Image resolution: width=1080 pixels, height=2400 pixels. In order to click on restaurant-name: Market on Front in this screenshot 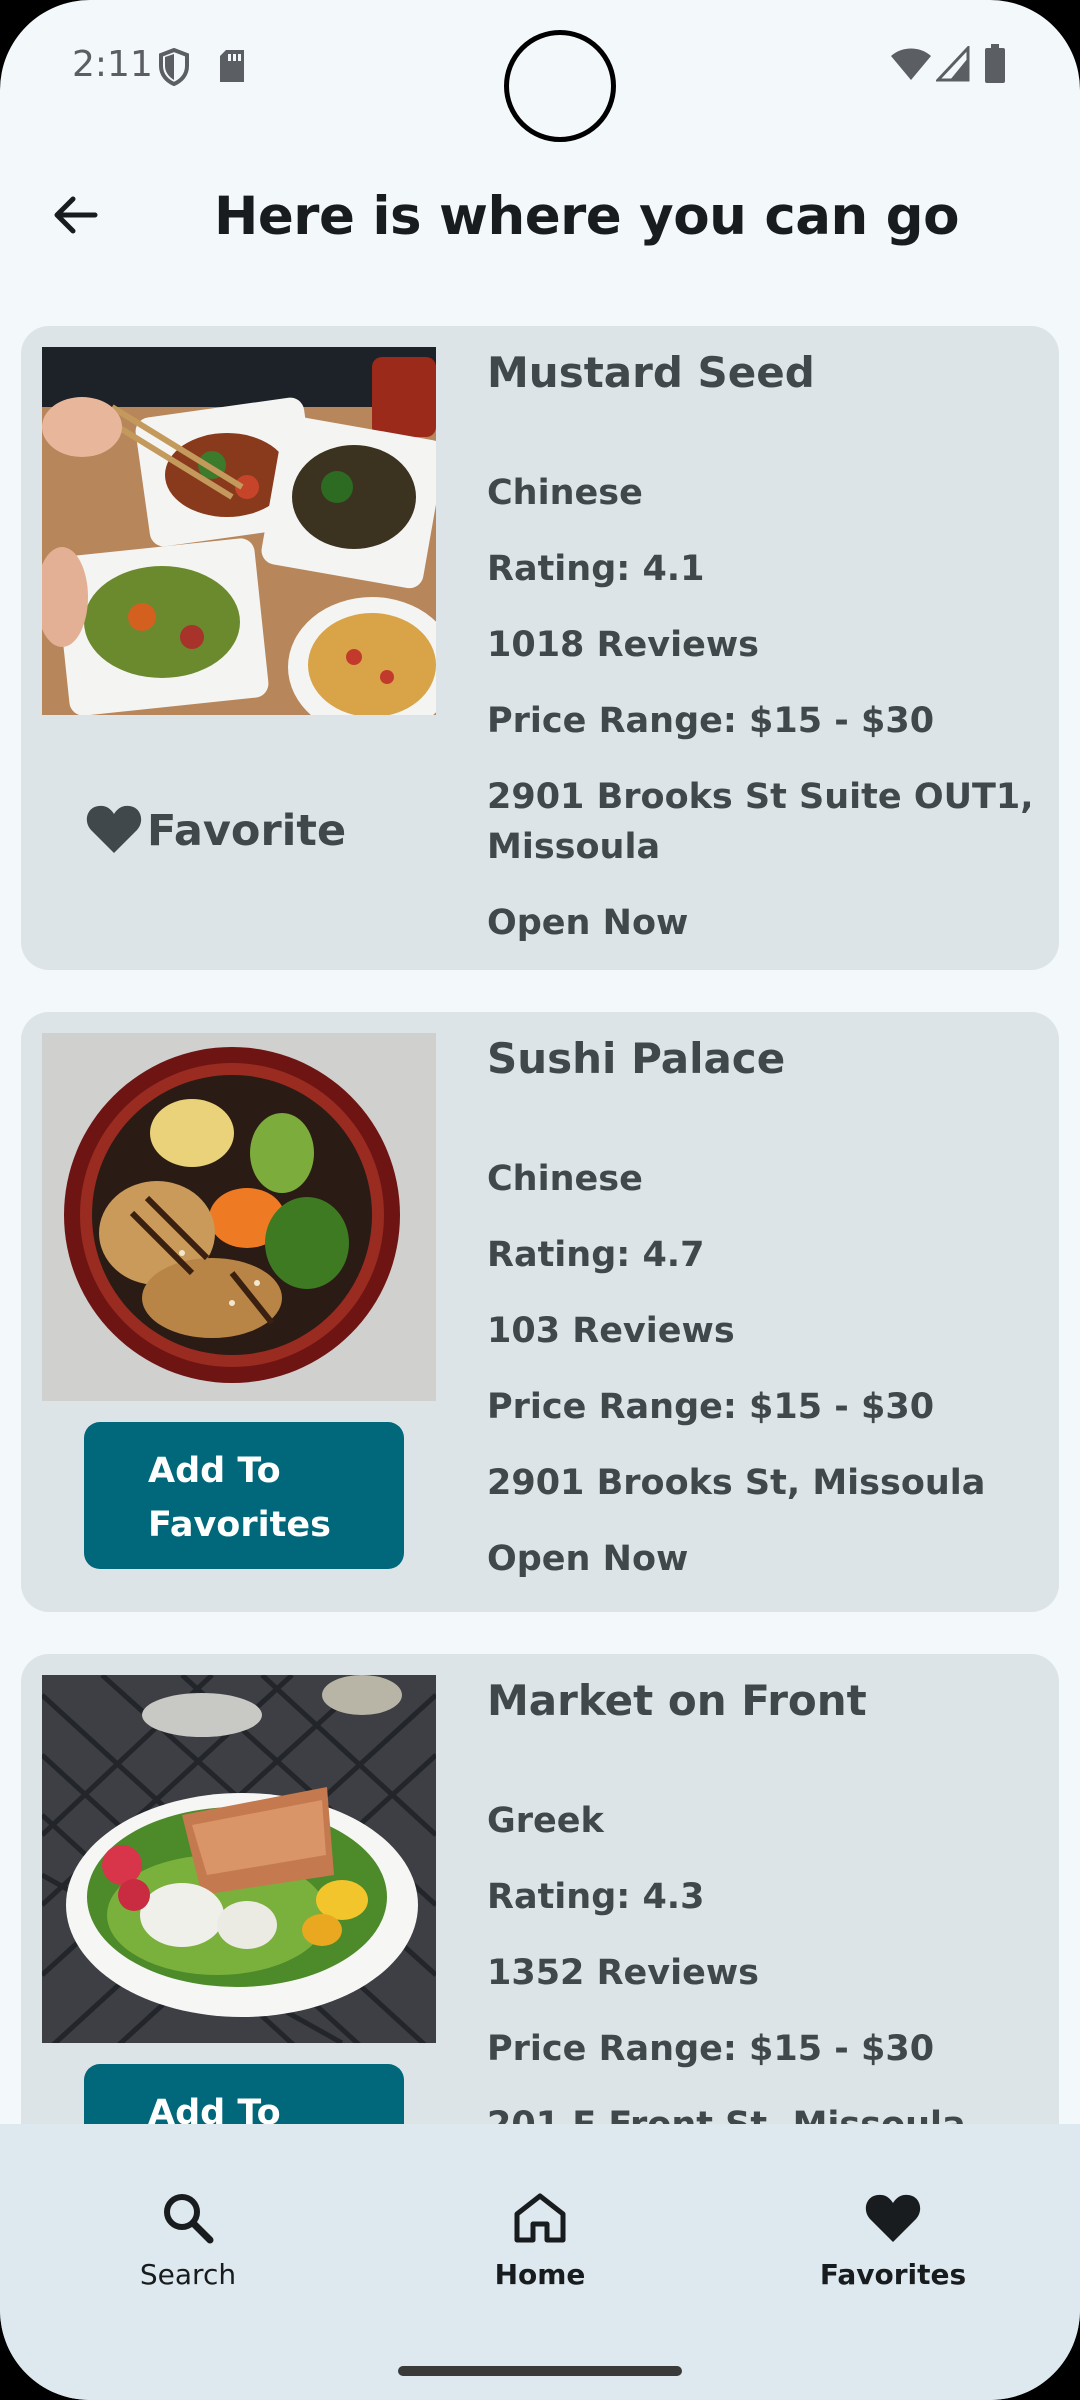, I will do `click(677, 1700)`.